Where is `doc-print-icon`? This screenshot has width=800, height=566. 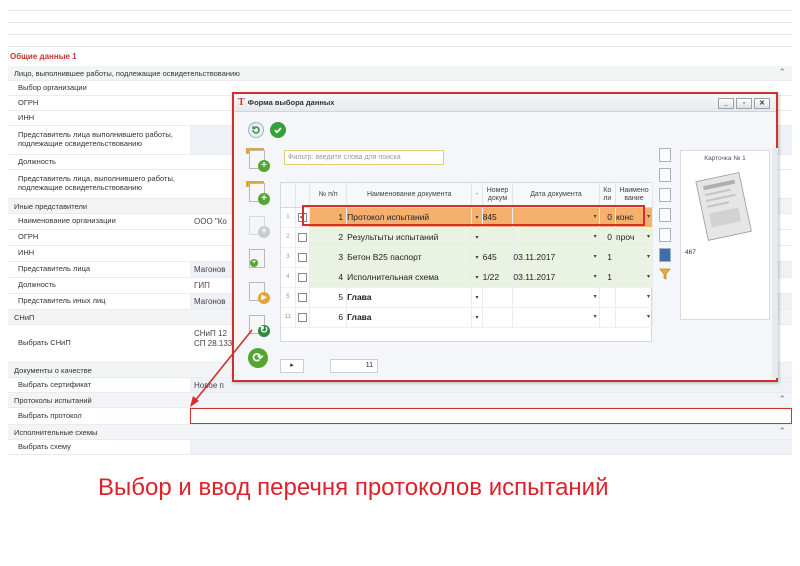 doc-print-icon is located at coordinates (665, 235).